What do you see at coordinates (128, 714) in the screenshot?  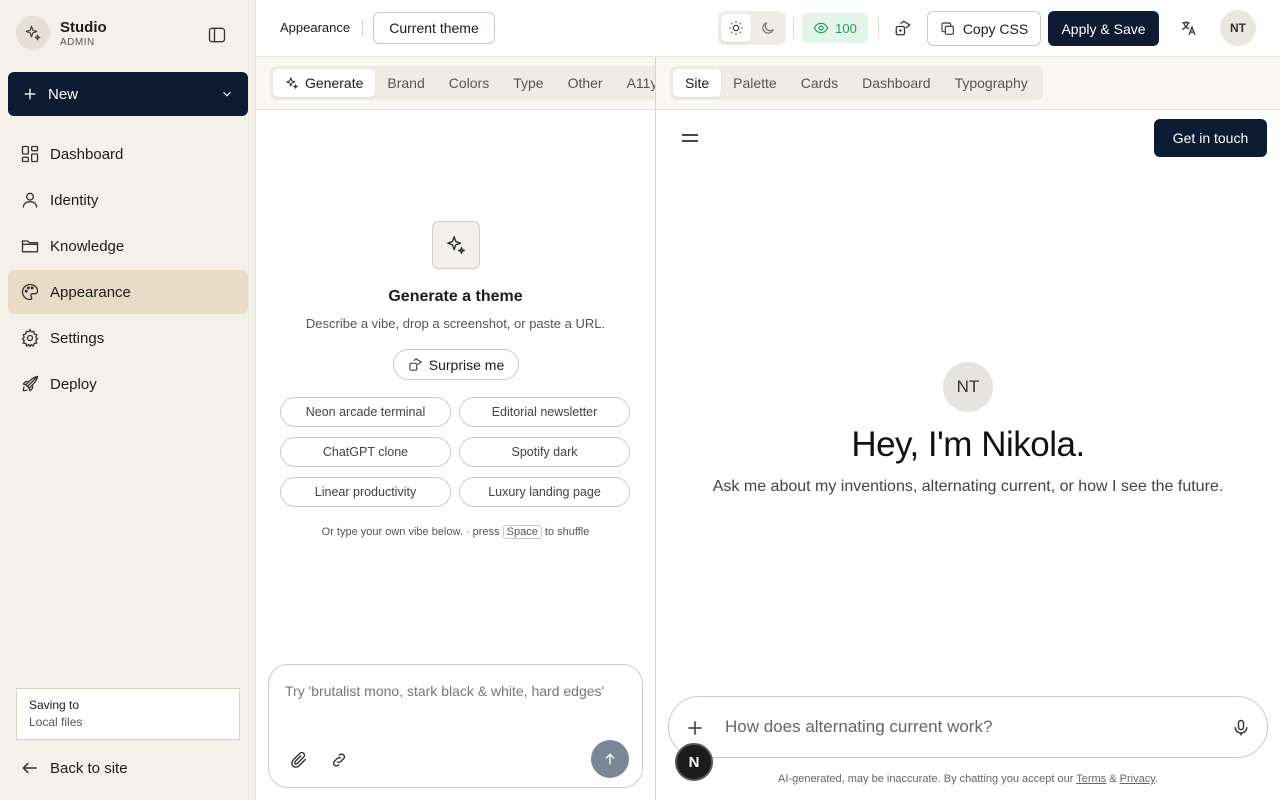 I see `saving-status: Saving to Local files` at bounding box center [128, 714].